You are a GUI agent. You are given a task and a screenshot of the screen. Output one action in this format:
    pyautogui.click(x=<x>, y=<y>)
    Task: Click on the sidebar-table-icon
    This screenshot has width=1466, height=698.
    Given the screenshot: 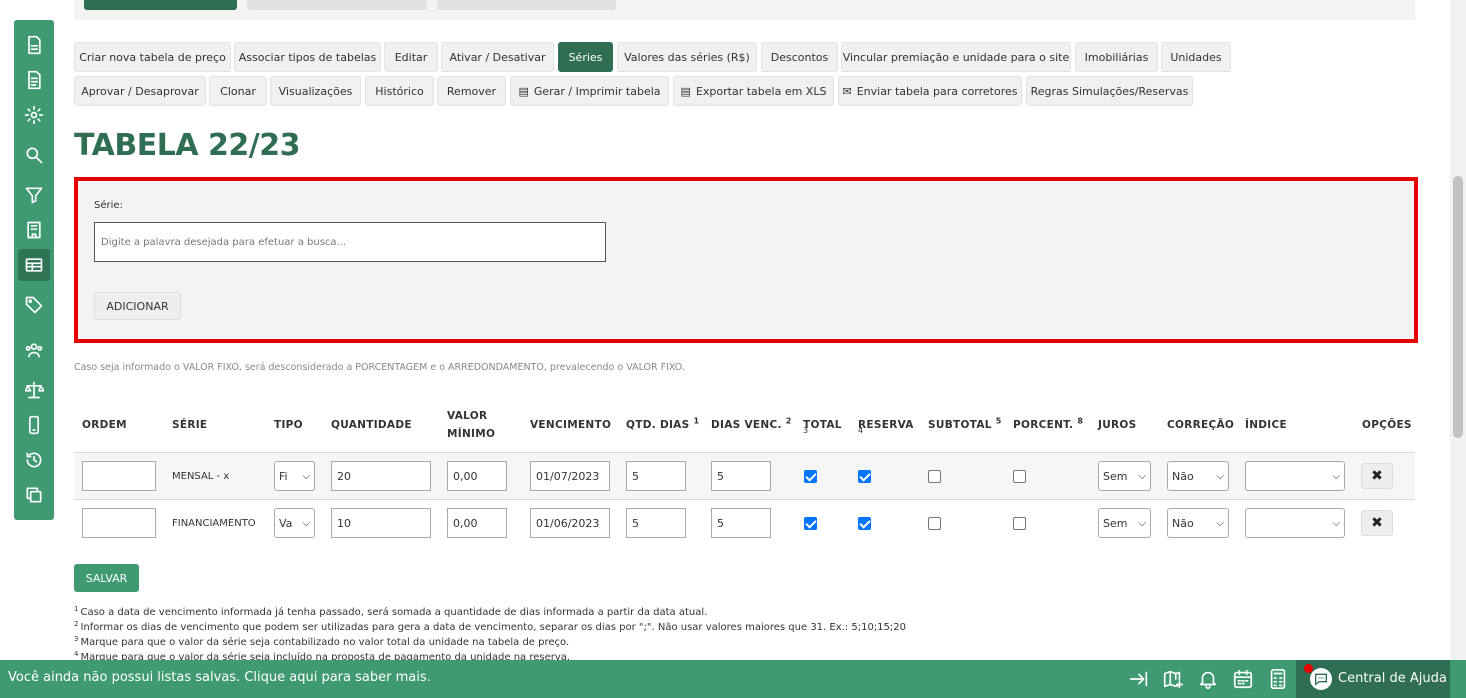 What is the action you would take?
    pyautogui.click(x=34, y=265)
    